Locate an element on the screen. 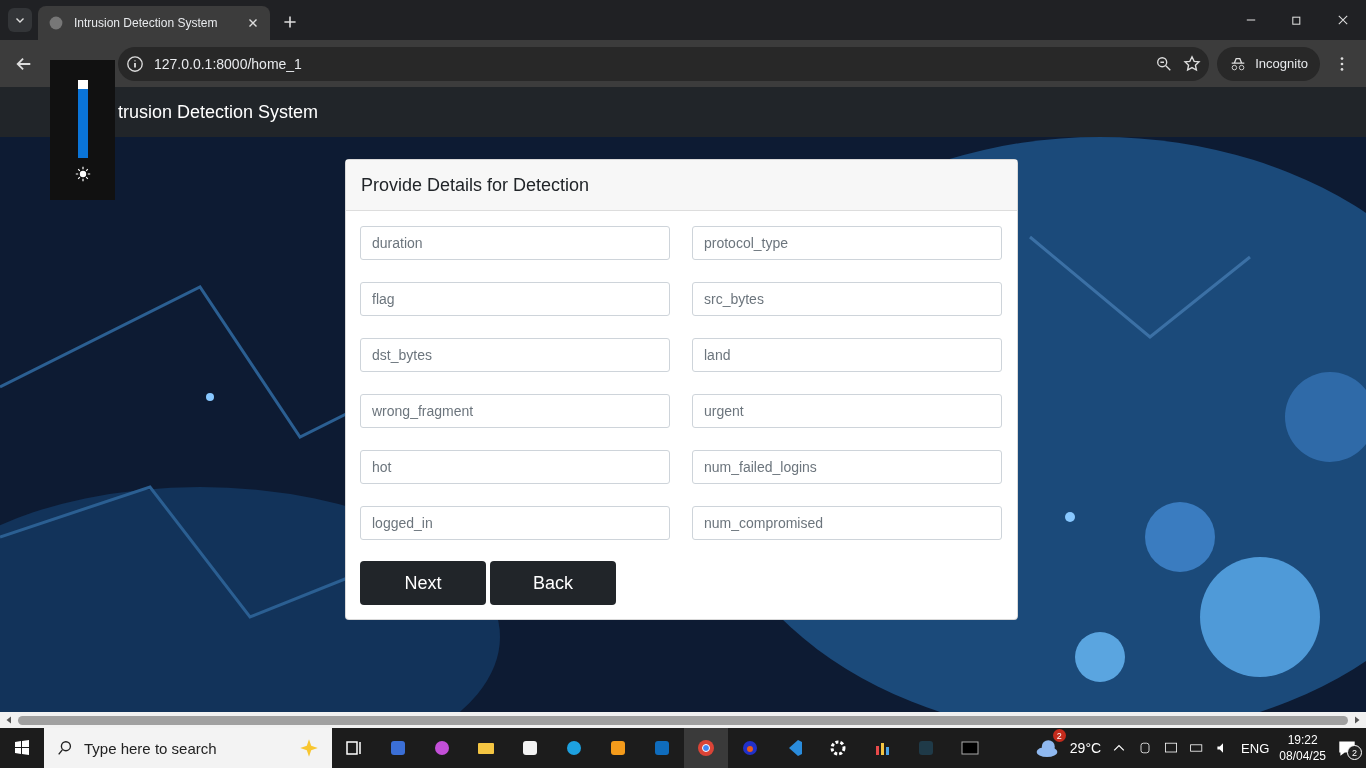 The height and width of the screenshot is (768, 1366). input-field: protocol_type is located at coordinates (847, 243).